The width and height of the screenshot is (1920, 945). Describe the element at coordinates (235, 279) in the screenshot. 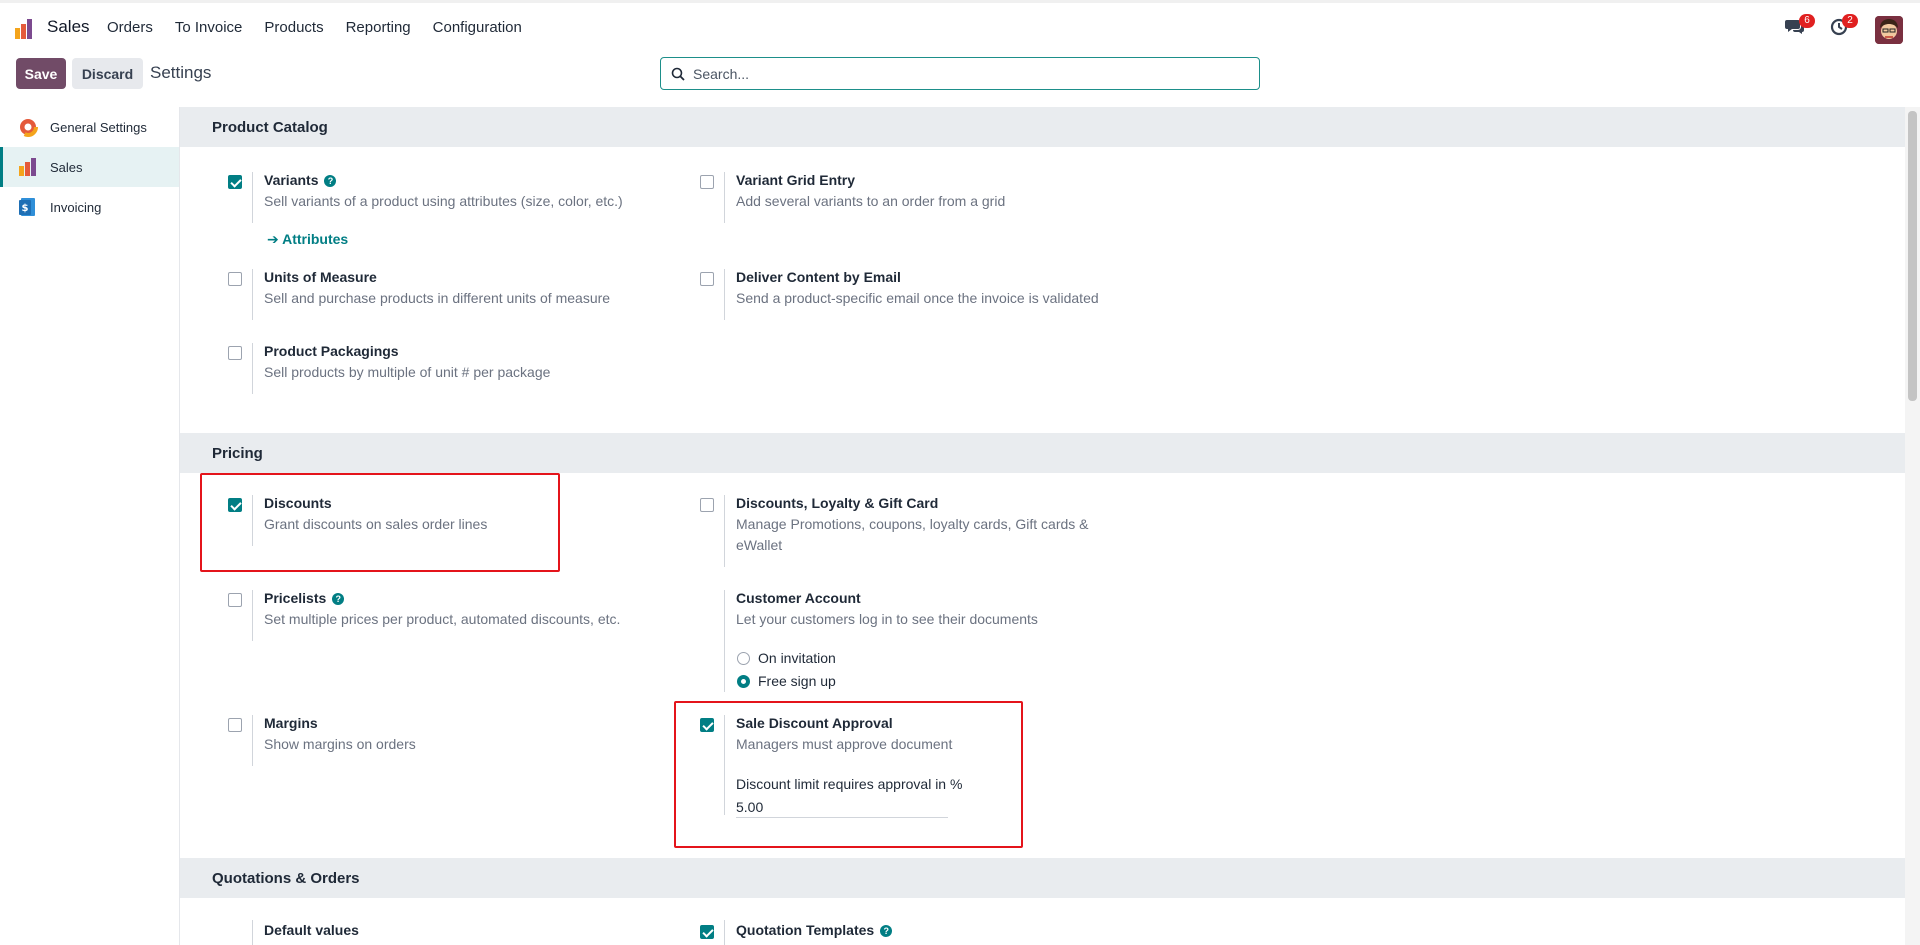

I see `uom-checkbox` at that location.